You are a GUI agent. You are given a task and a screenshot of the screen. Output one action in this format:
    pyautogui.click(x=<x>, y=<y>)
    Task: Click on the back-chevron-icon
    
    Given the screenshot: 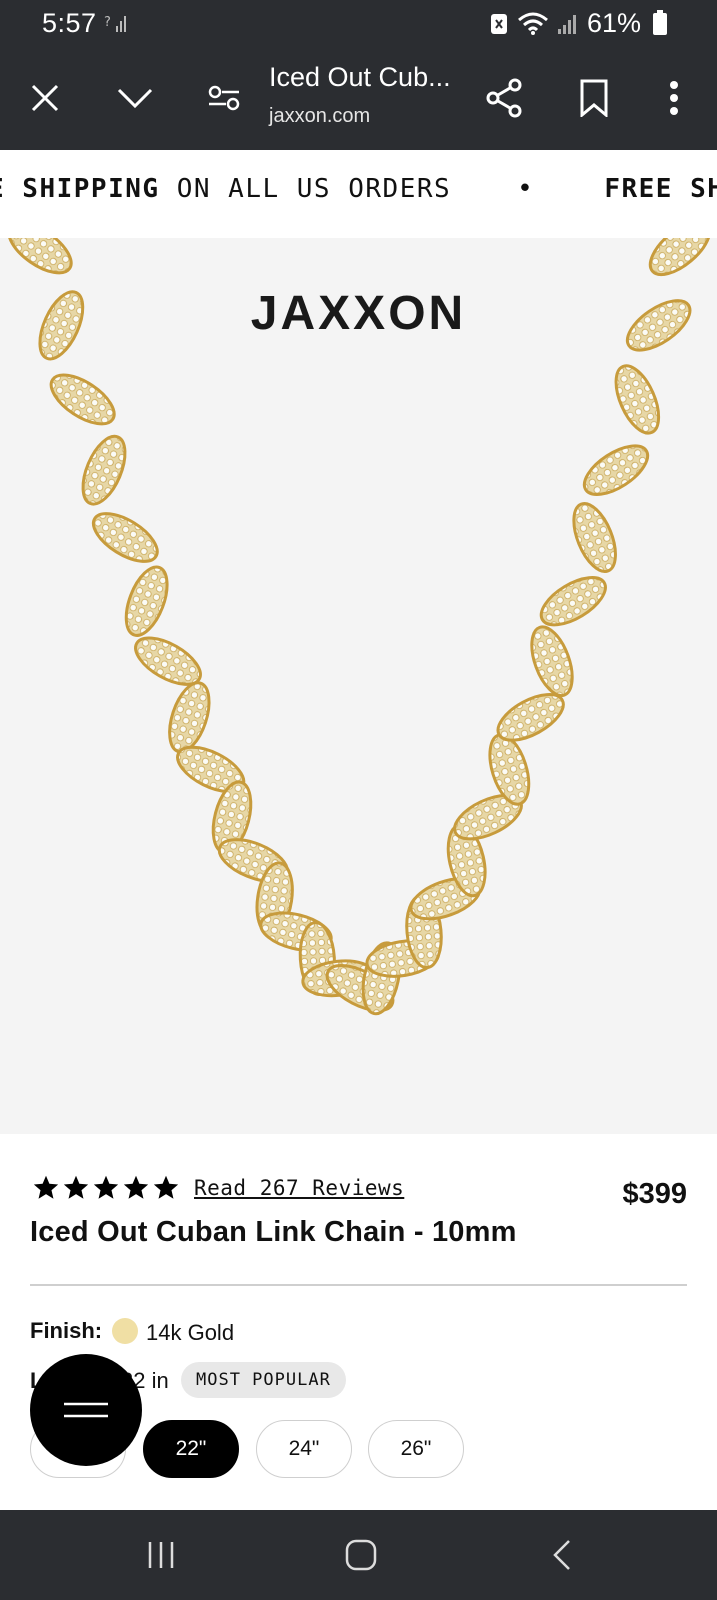 What is the action you would take?
    pyautogui.click(x=561, y=1555)
    